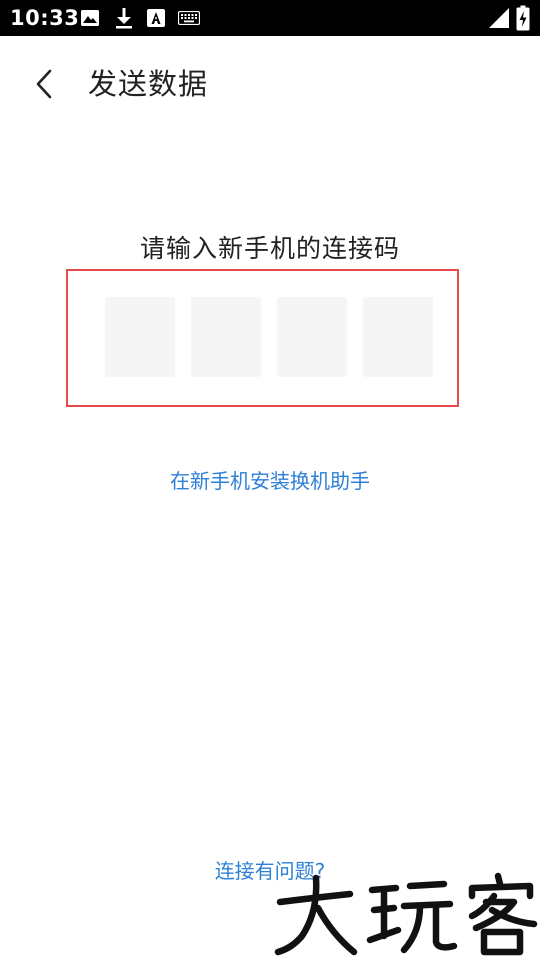 The height and width of the screenshot is (960, 540). Describe the element at coordinates (189, 18) in the screenshot. I see `keyboard-icon` at that location.